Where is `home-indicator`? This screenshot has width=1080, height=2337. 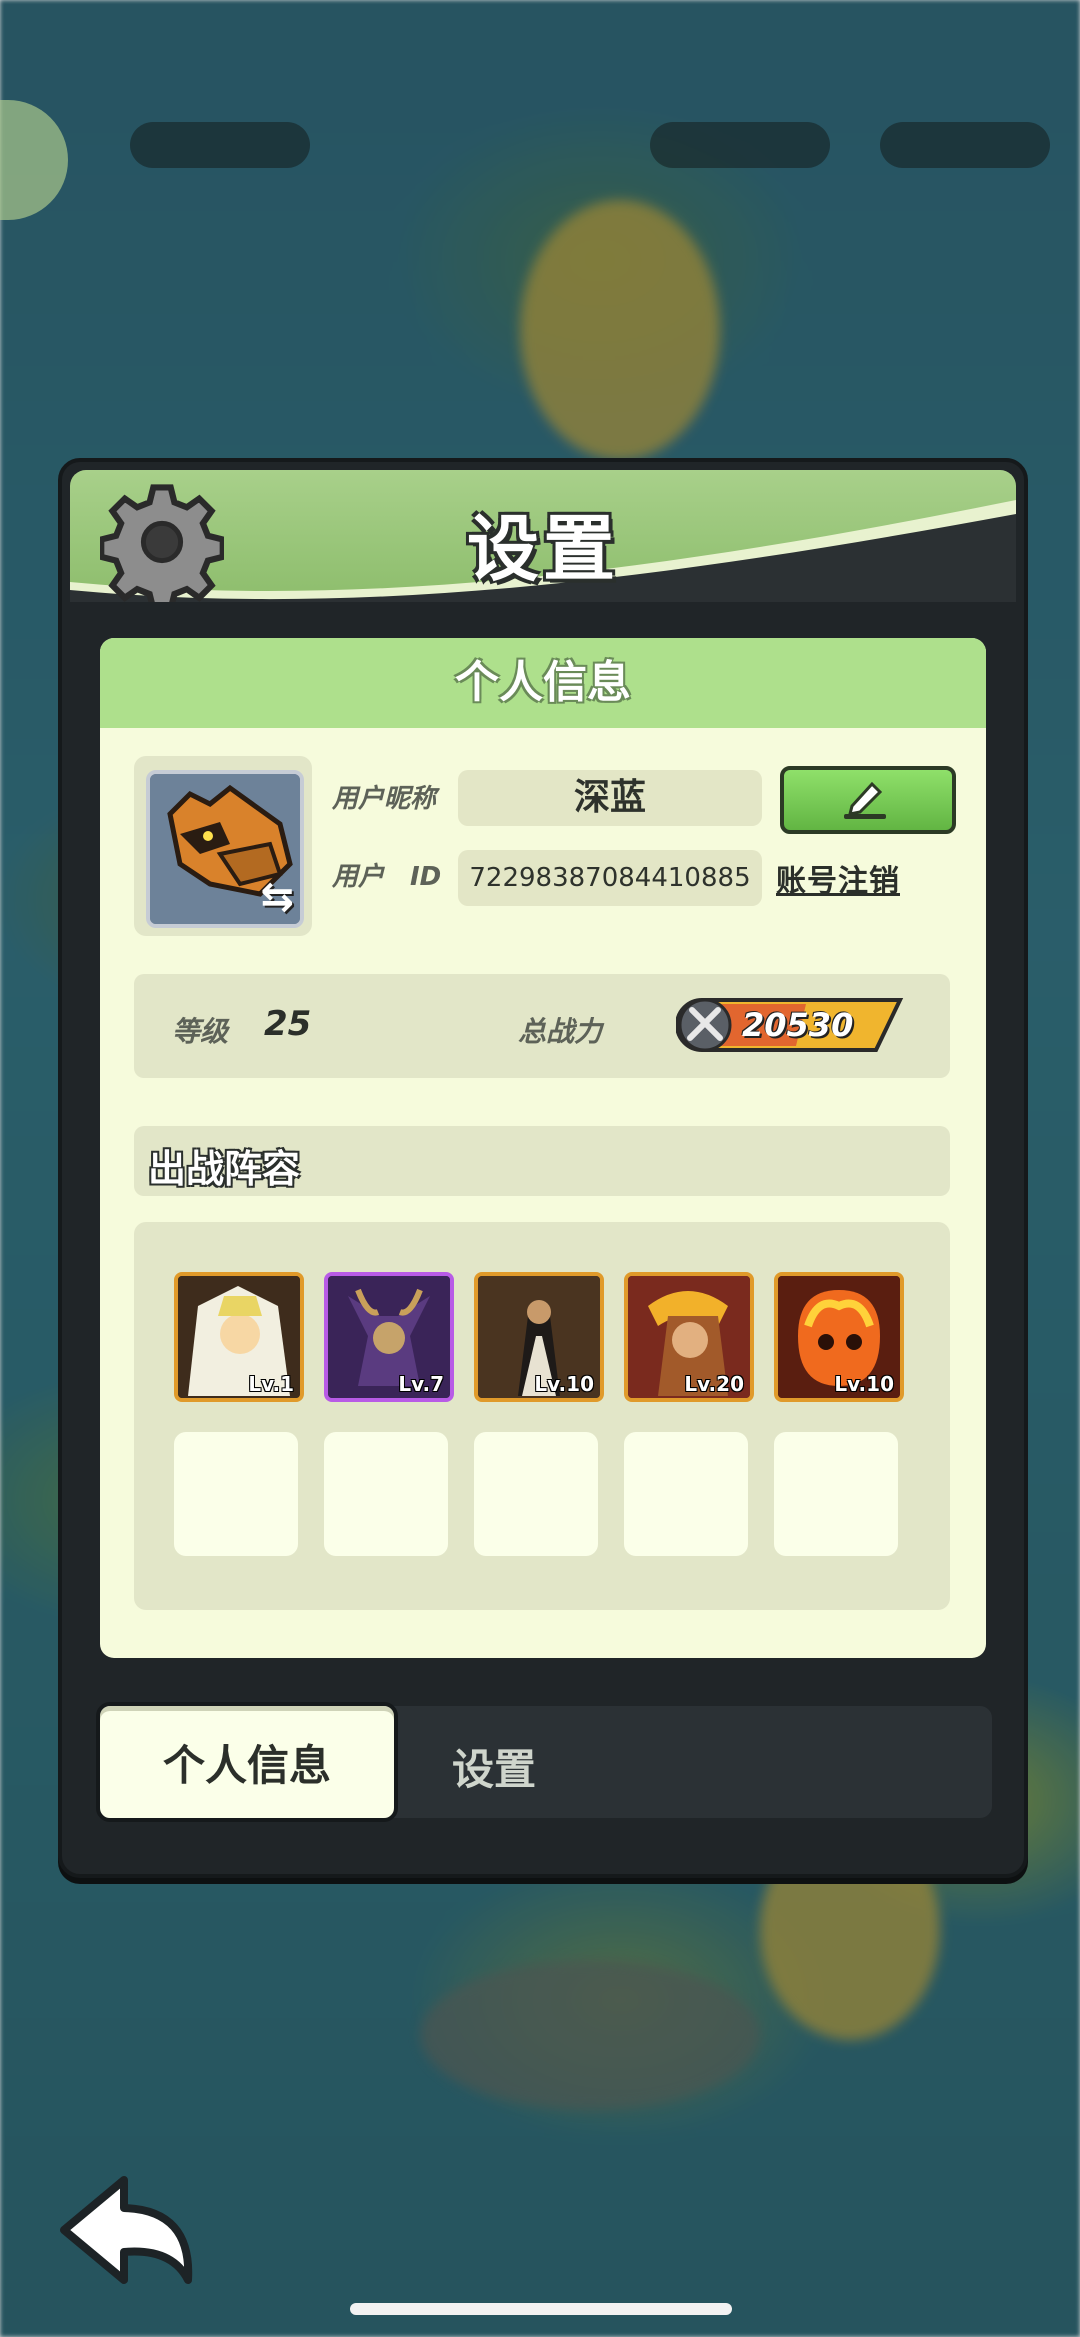
home-indicator is located at coordinates (541, 2309).